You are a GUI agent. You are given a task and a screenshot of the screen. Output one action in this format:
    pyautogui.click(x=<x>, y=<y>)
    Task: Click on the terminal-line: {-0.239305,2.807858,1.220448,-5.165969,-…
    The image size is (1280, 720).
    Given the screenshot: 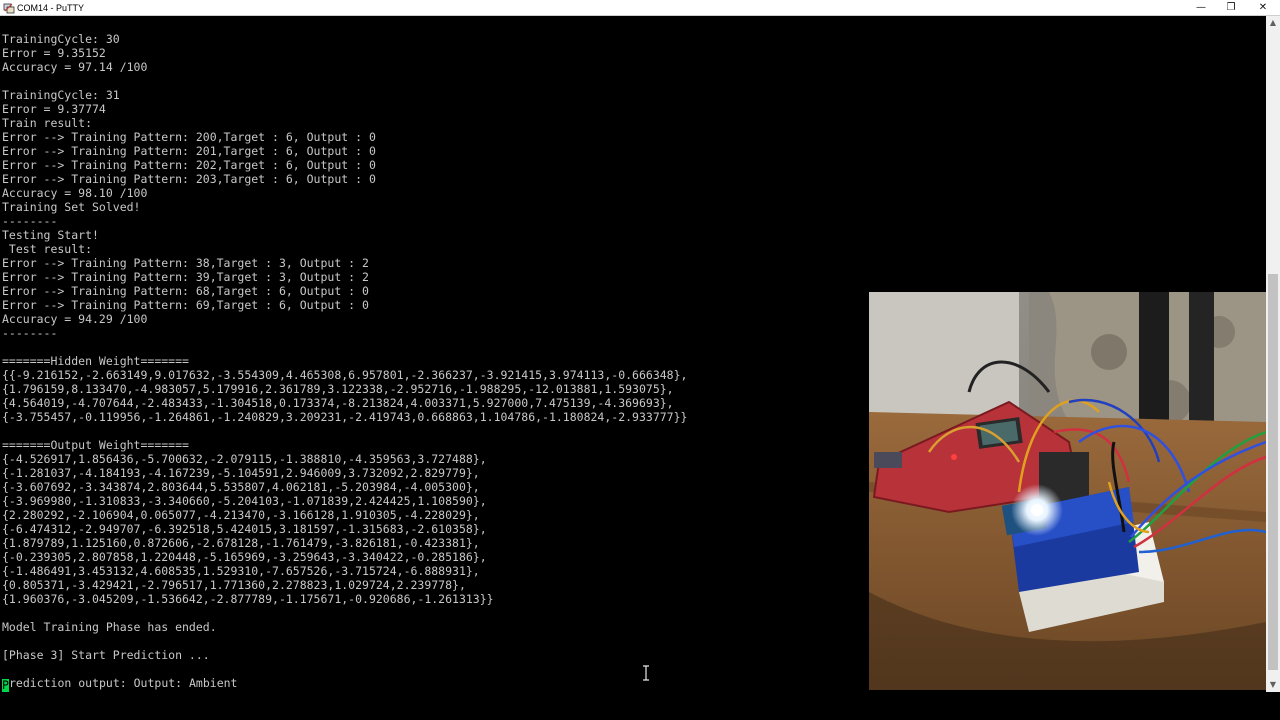 What is the action you would take?
    pyautogui.click(x=244, y=557)
    